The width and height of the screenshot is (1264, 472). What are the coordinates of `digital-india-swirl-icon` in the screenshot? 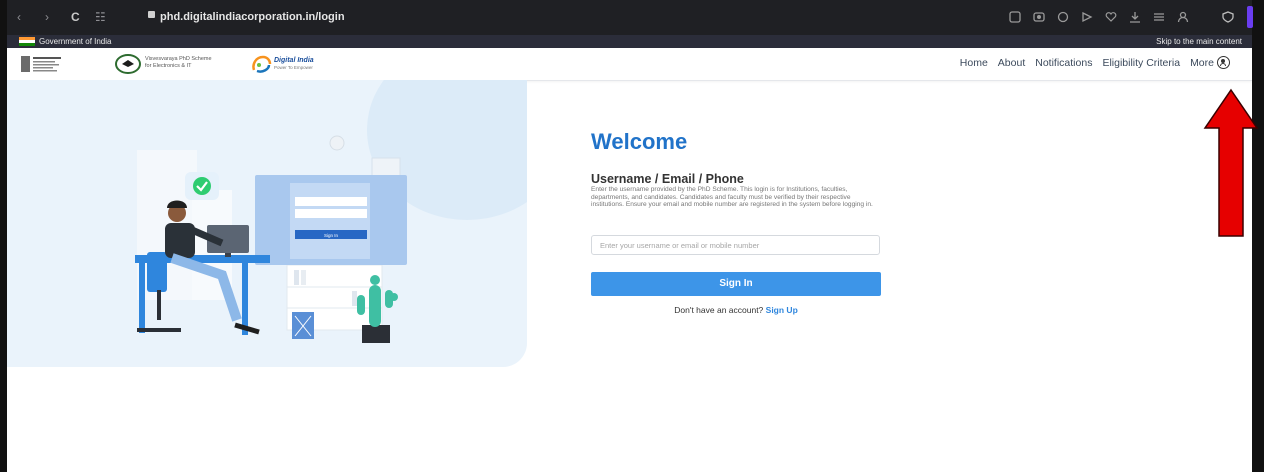 It's located at (262, 64).